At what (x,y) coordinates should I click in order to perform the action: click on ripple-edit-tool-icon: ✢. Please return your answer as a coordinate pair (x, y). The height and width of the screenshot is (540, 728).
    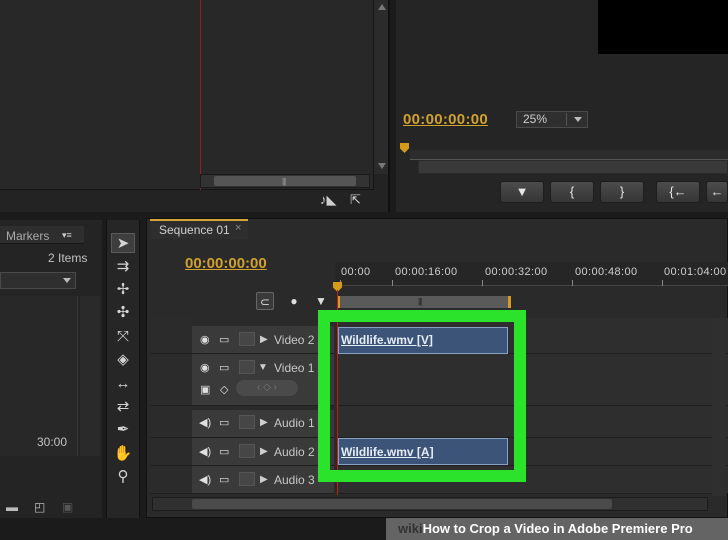
    Looking at the image, I should click on (123, 290).